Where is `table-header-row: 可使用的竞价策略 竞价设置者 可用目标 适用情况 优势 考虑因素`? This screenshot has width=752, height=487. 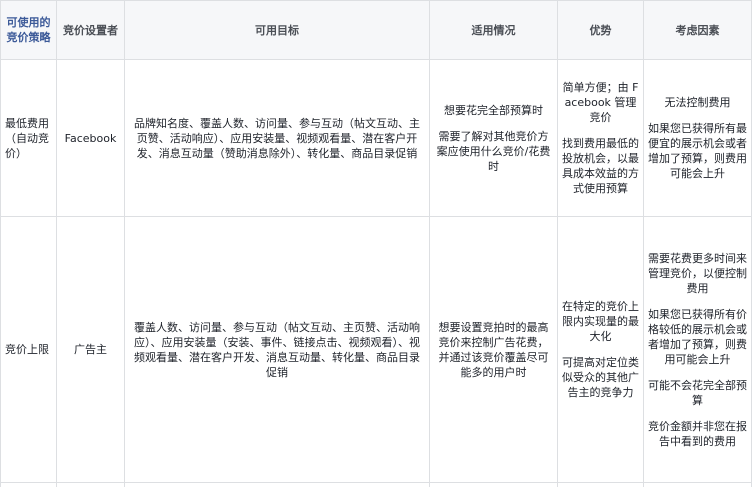
table-header-row: 可使用的竞价策略 竞价设置者 可用目标 适用情况 优势 考虑因素 is located at coordinates (376, 30).